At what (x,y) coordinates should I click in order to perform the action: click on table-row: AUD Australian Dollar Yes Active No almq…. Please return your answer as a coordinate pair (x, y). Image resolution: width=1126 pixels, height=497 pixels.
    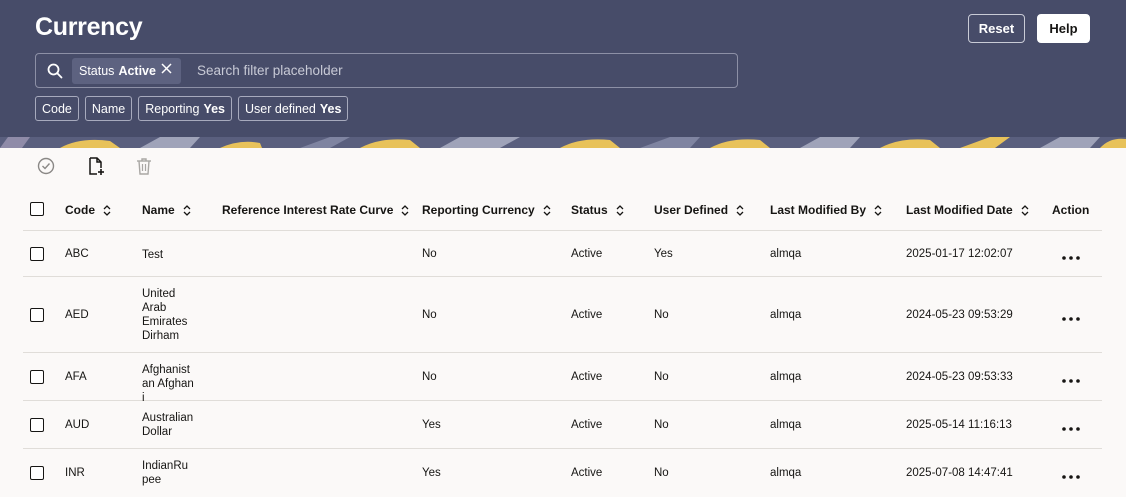
    Looking at the image, I should click on (562, 425).